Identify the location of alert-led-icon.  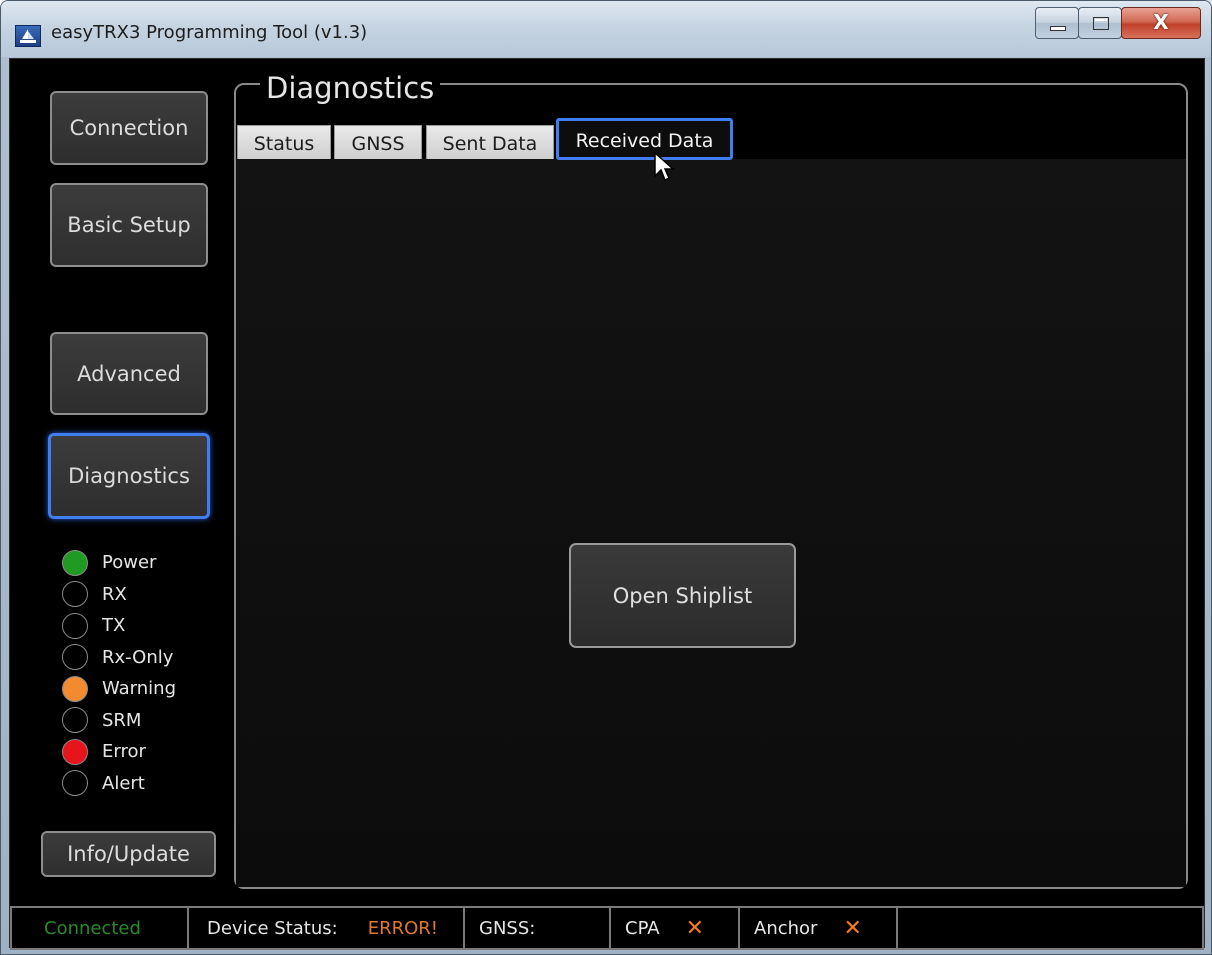
(75, 783).